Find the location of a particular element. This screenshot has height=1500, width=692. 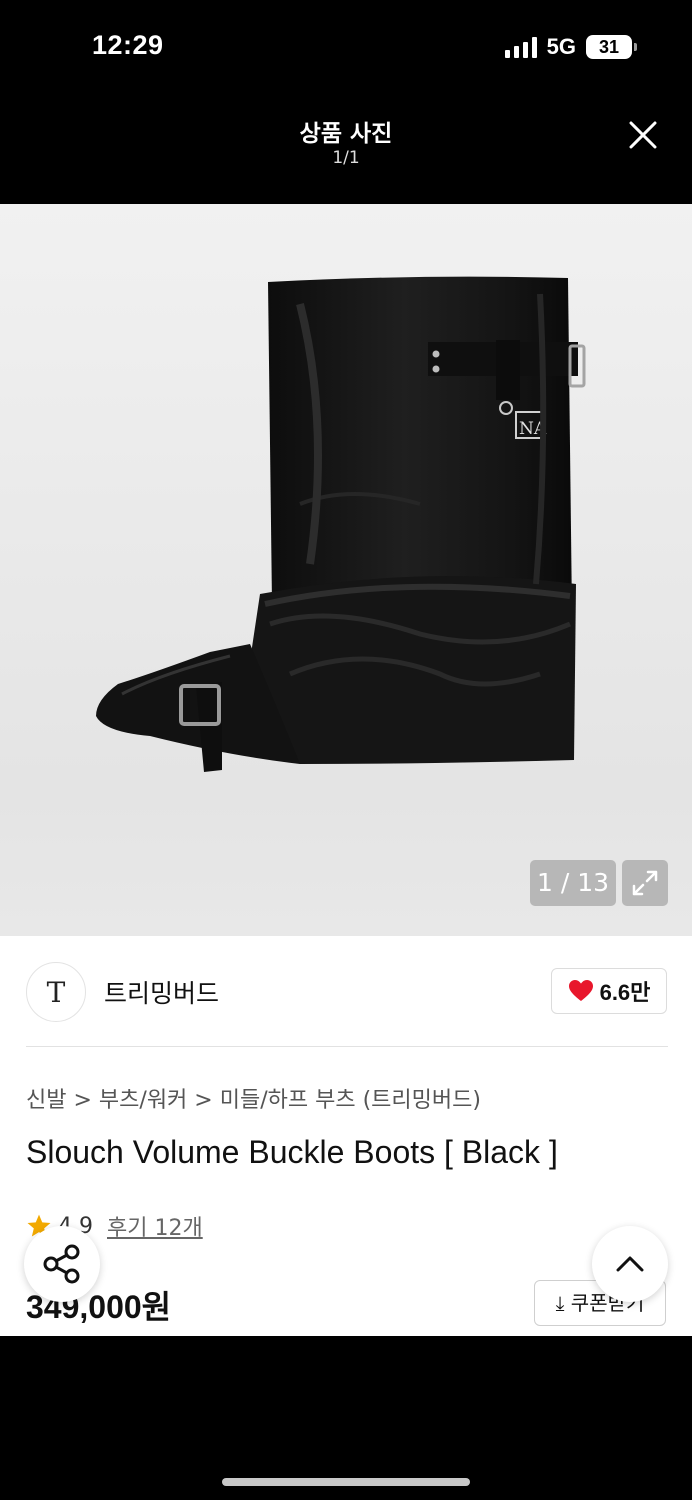

home-indicator is located at coordinates (346, 1482).